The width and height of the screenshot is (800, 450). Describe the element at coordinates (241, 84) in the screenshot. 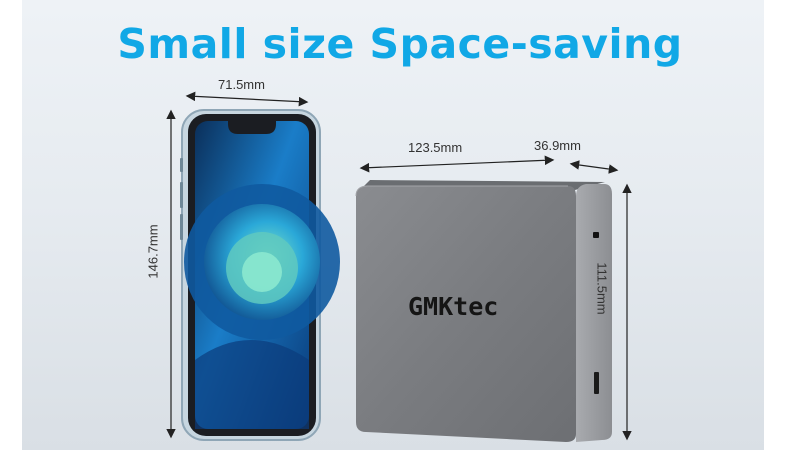

I see `phone-width-label: 71.5mm` at that location.